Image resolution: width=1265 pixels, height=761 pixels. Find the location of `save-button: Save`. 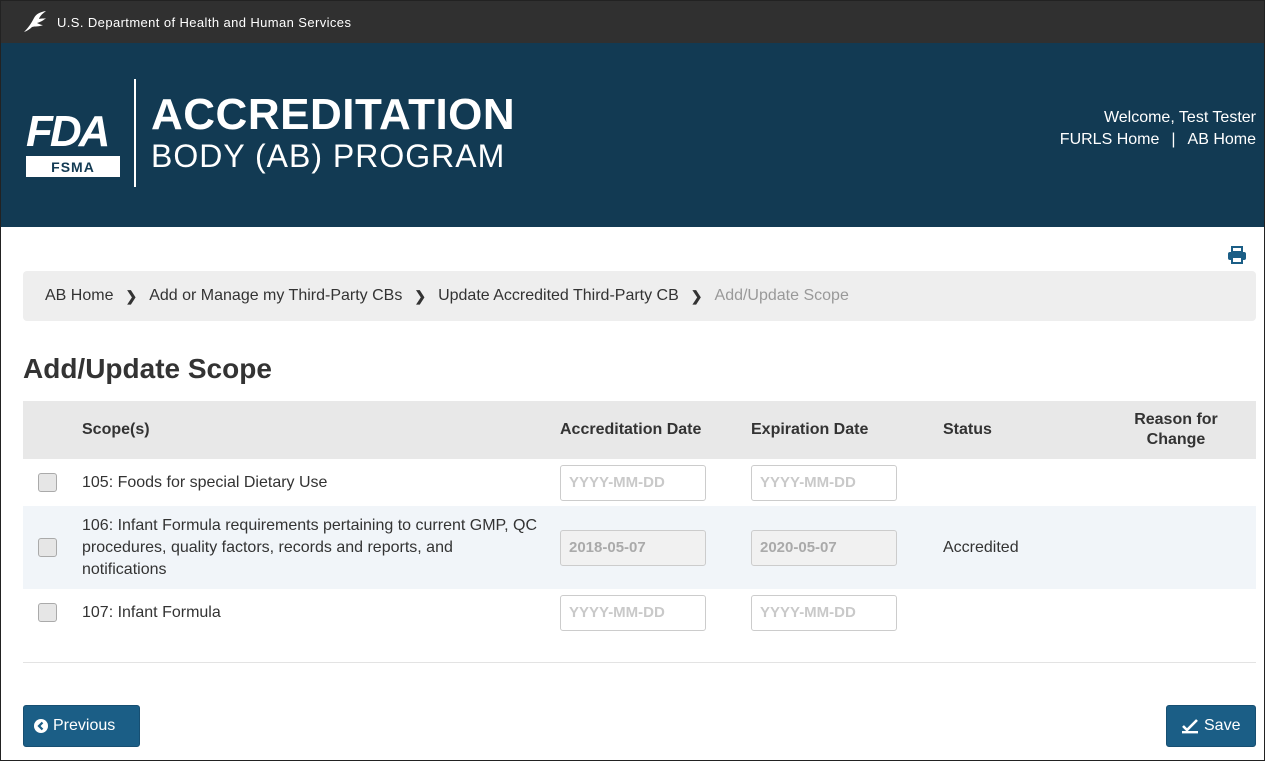

save-button: Save is located at coordinates (1211, 726).